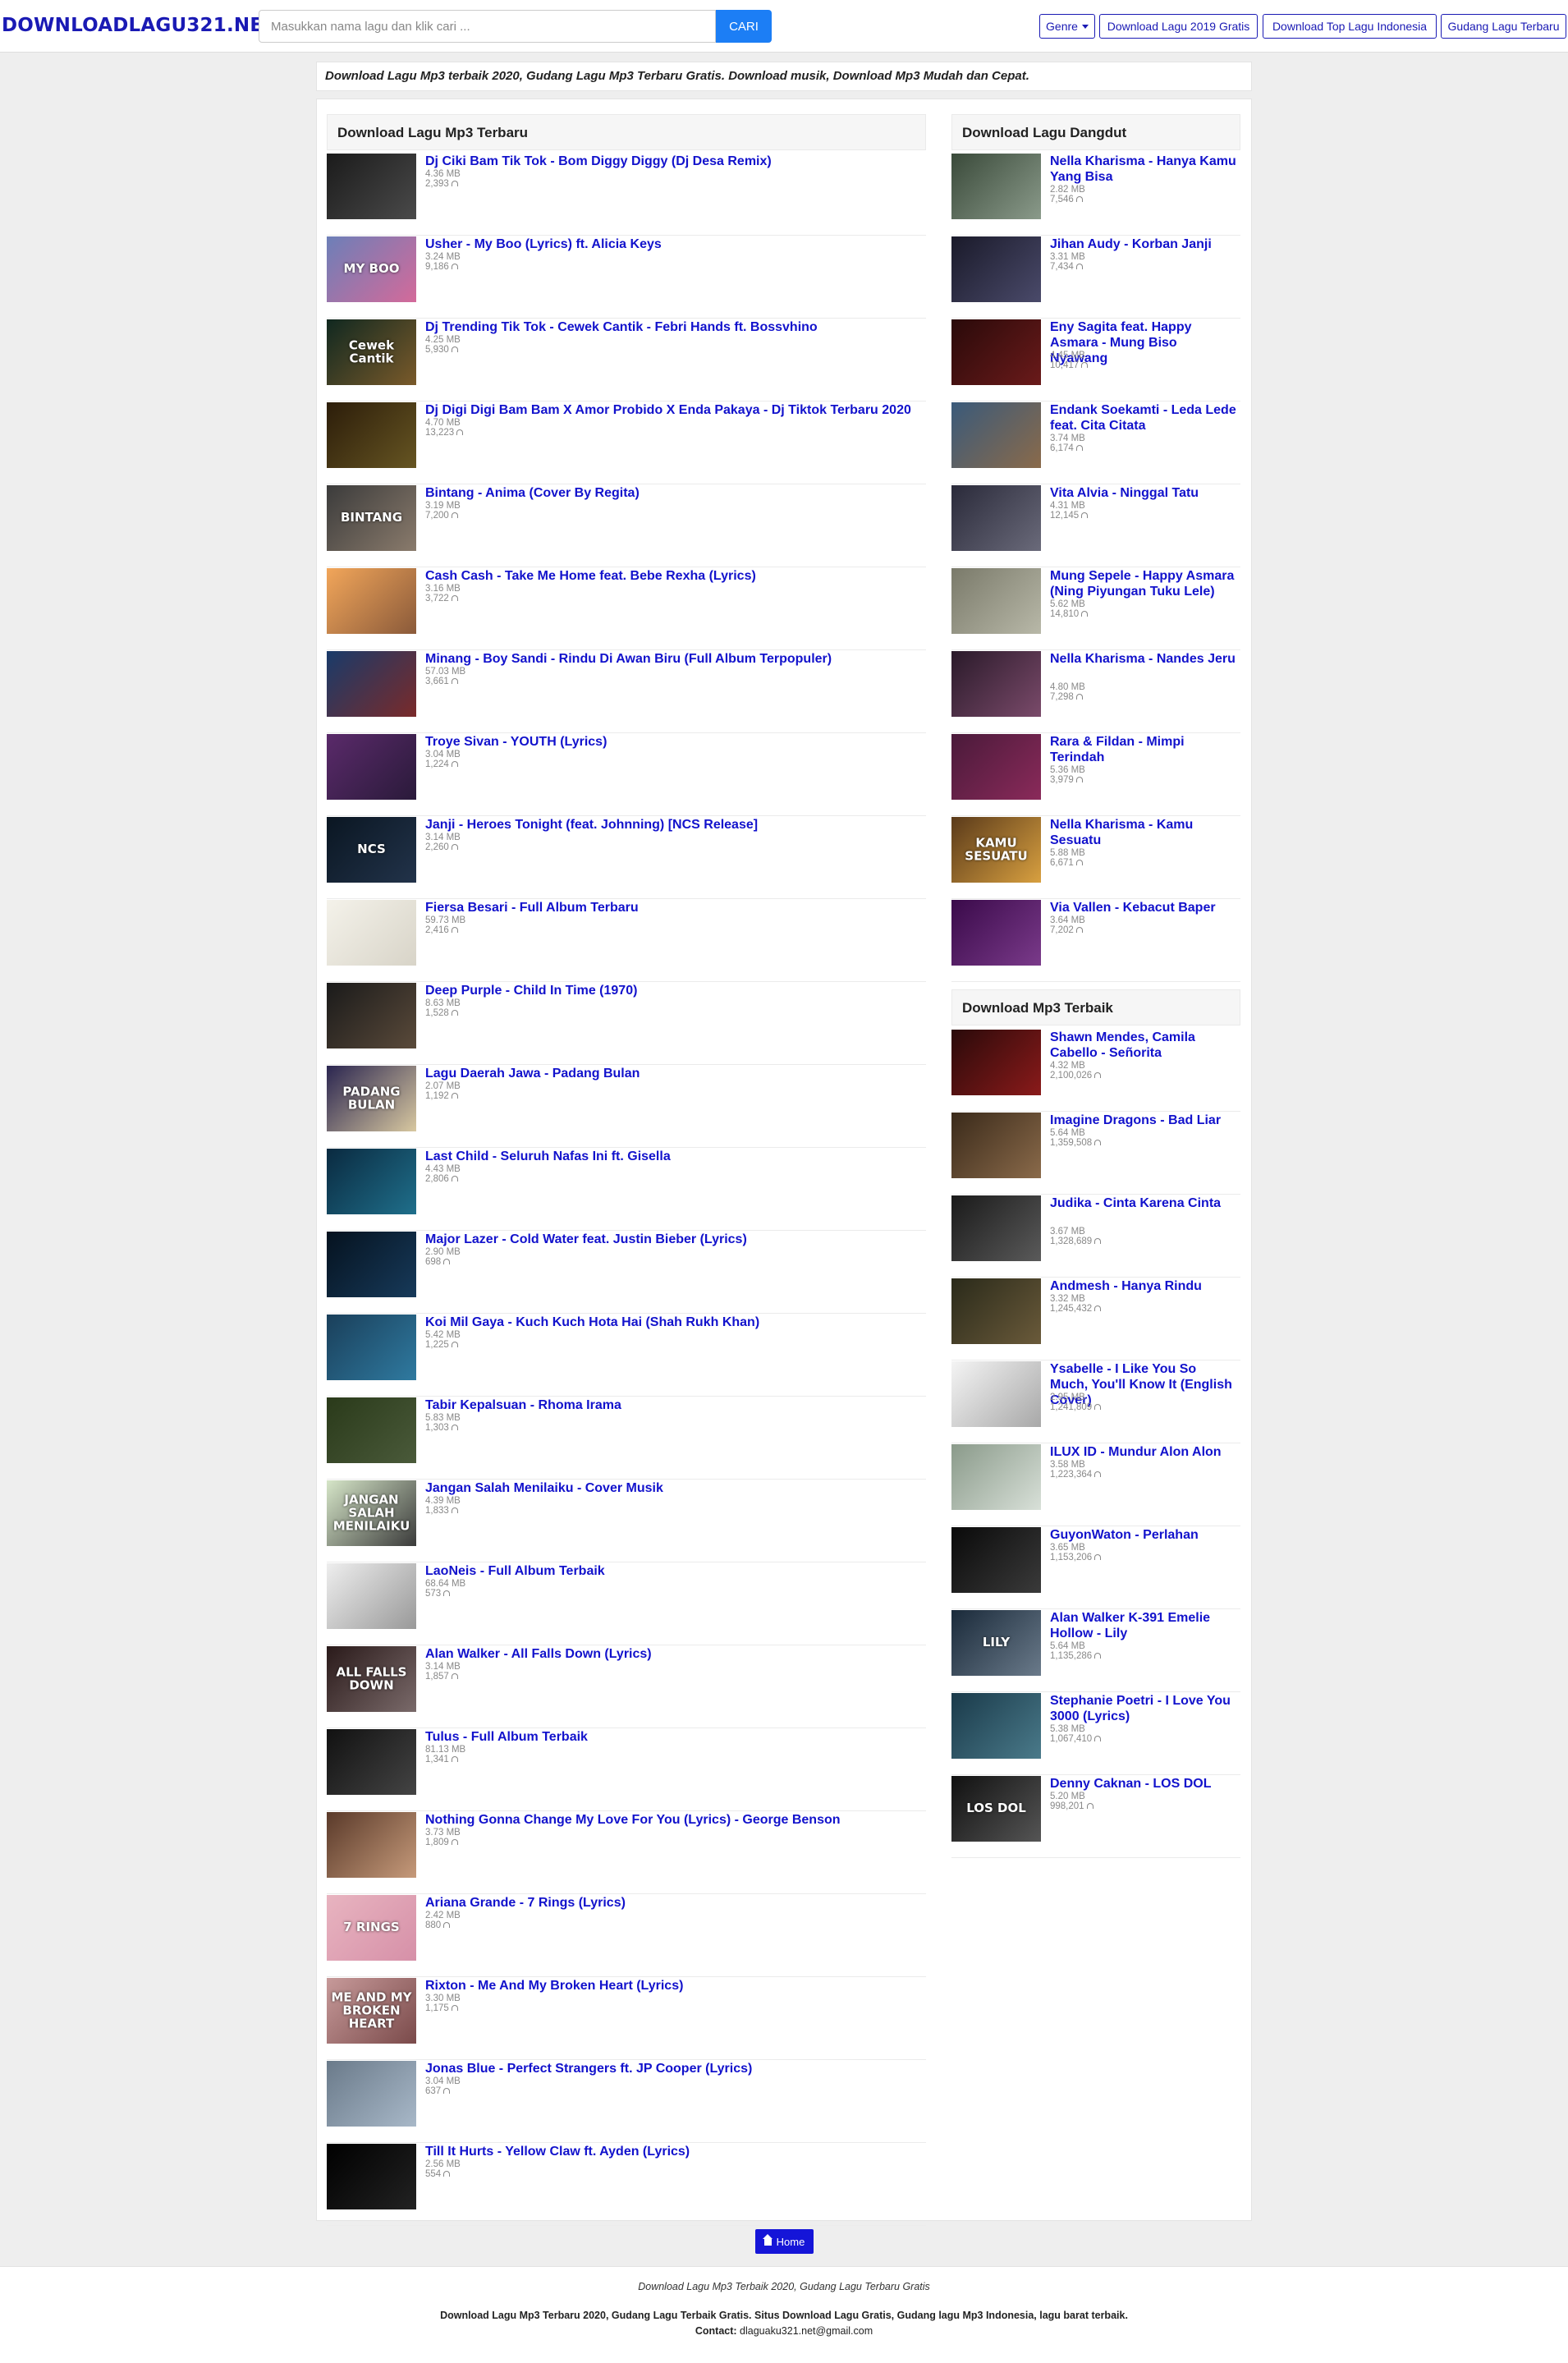 This screenshot has width=1568, height=2363. What do you see at coordinates (371, 850) in the screenshot?
I see `song-thumbnail: NCS` at bounding box center [371, 850].